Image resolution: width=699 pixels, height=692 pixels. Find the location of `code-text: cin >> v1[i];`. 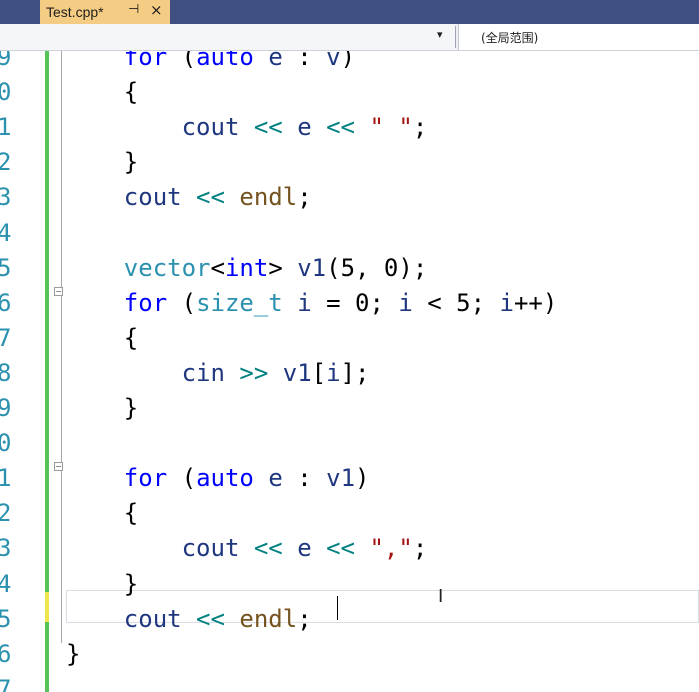

code-text: cin >> v1[i]; is located at coordinates (218, 372).